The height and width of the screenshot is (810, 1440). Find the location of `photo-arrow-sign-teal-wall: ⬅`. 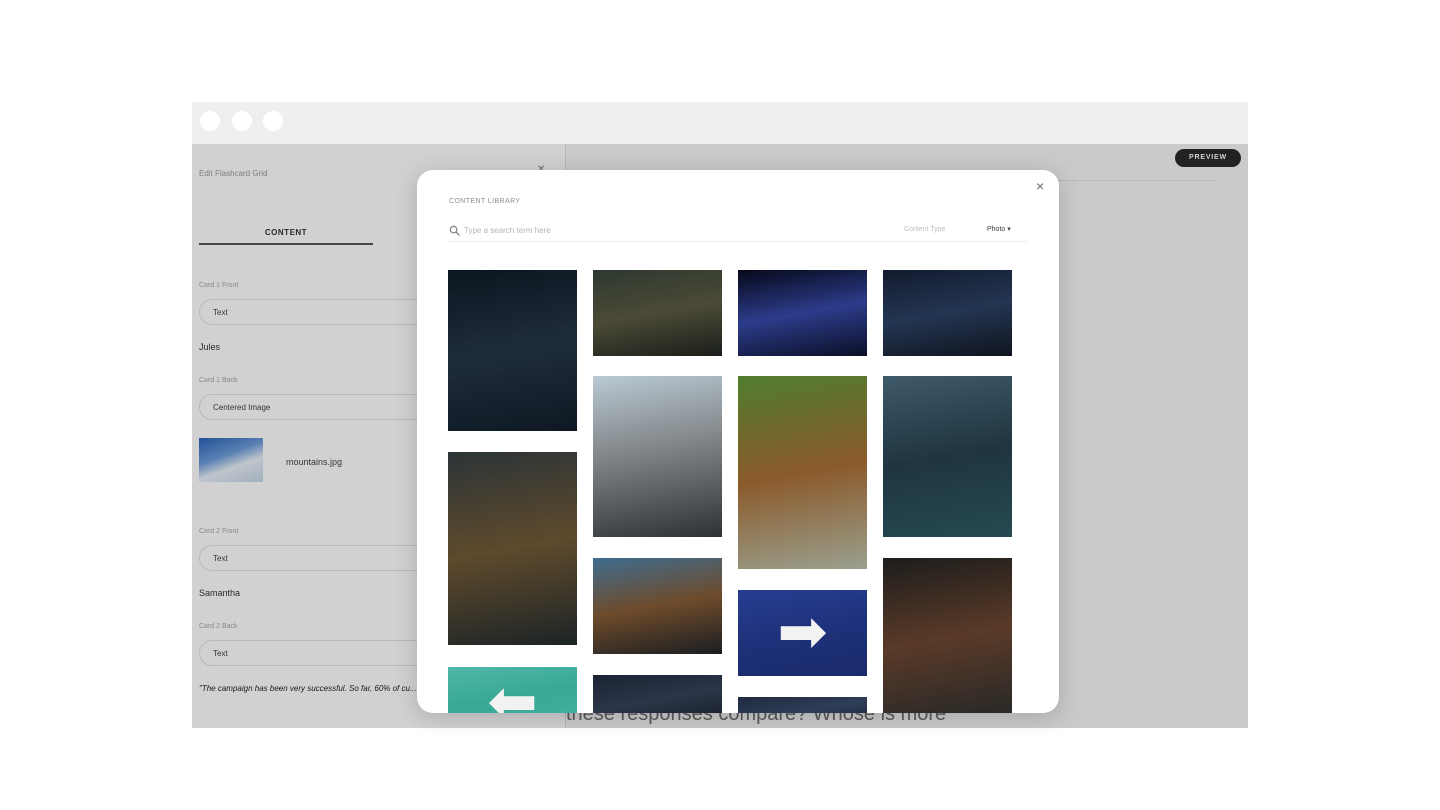

photo-arrow-sign-teal-wall: ⬅ is located at coordinates (512, 690).